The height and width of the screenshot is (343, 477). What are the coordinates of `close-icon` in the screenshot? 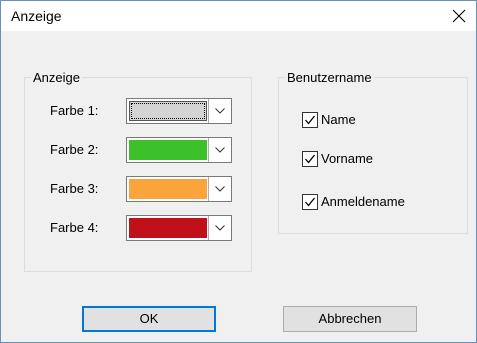 It's located at (459, 16).